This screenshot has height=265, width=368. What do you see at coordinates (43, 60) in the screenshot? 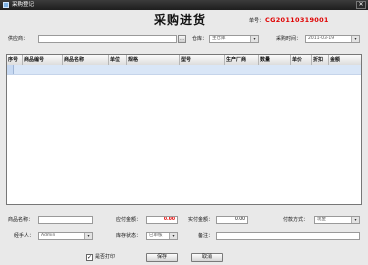
I see `col-header: 商品编号` at bounding box center [43, 60].